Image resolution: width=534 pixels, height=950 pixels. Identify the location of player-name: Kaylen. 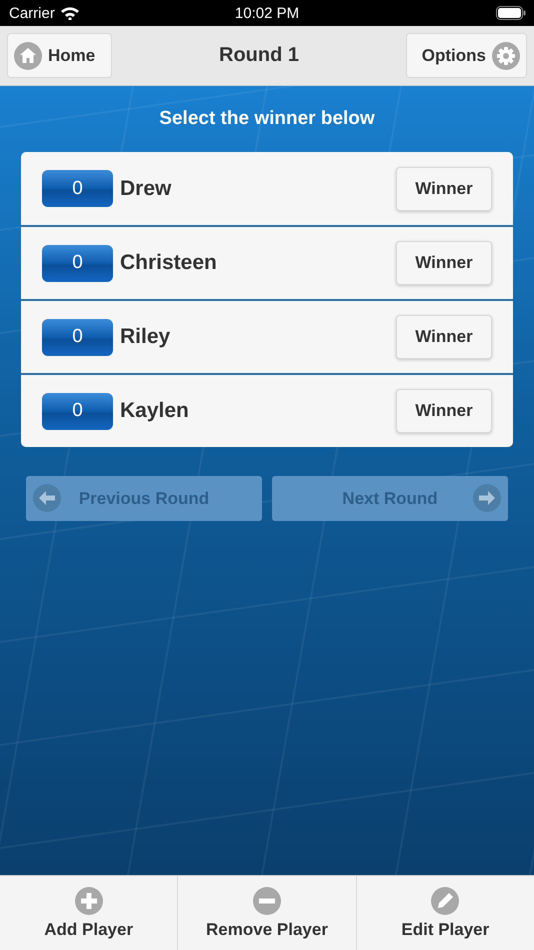
(155, 411).